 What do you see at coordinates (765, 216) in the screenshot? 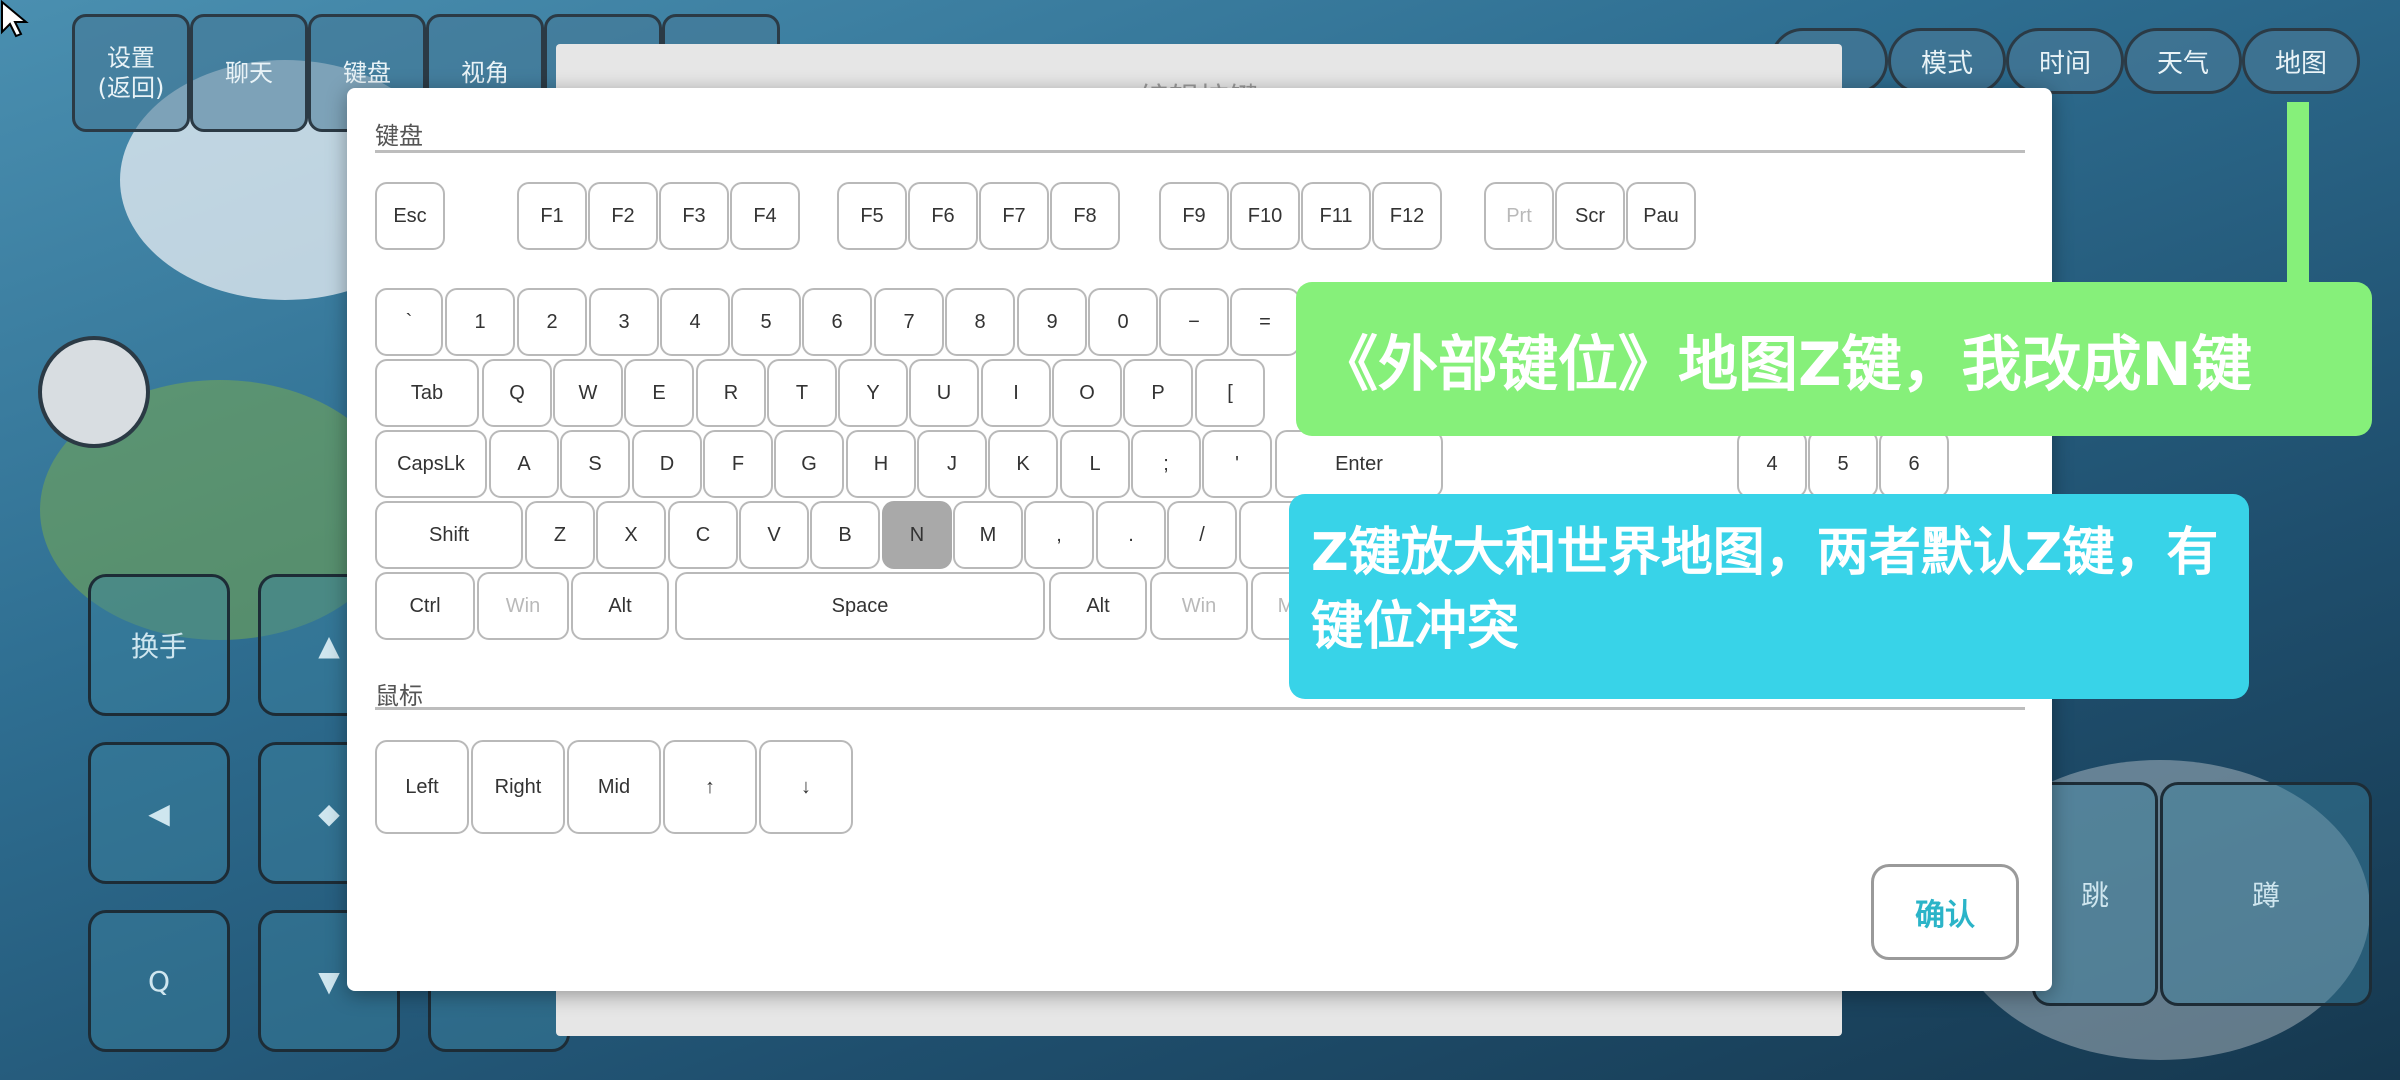
I see `key-f4: F4` at bounding box center [765, 216].